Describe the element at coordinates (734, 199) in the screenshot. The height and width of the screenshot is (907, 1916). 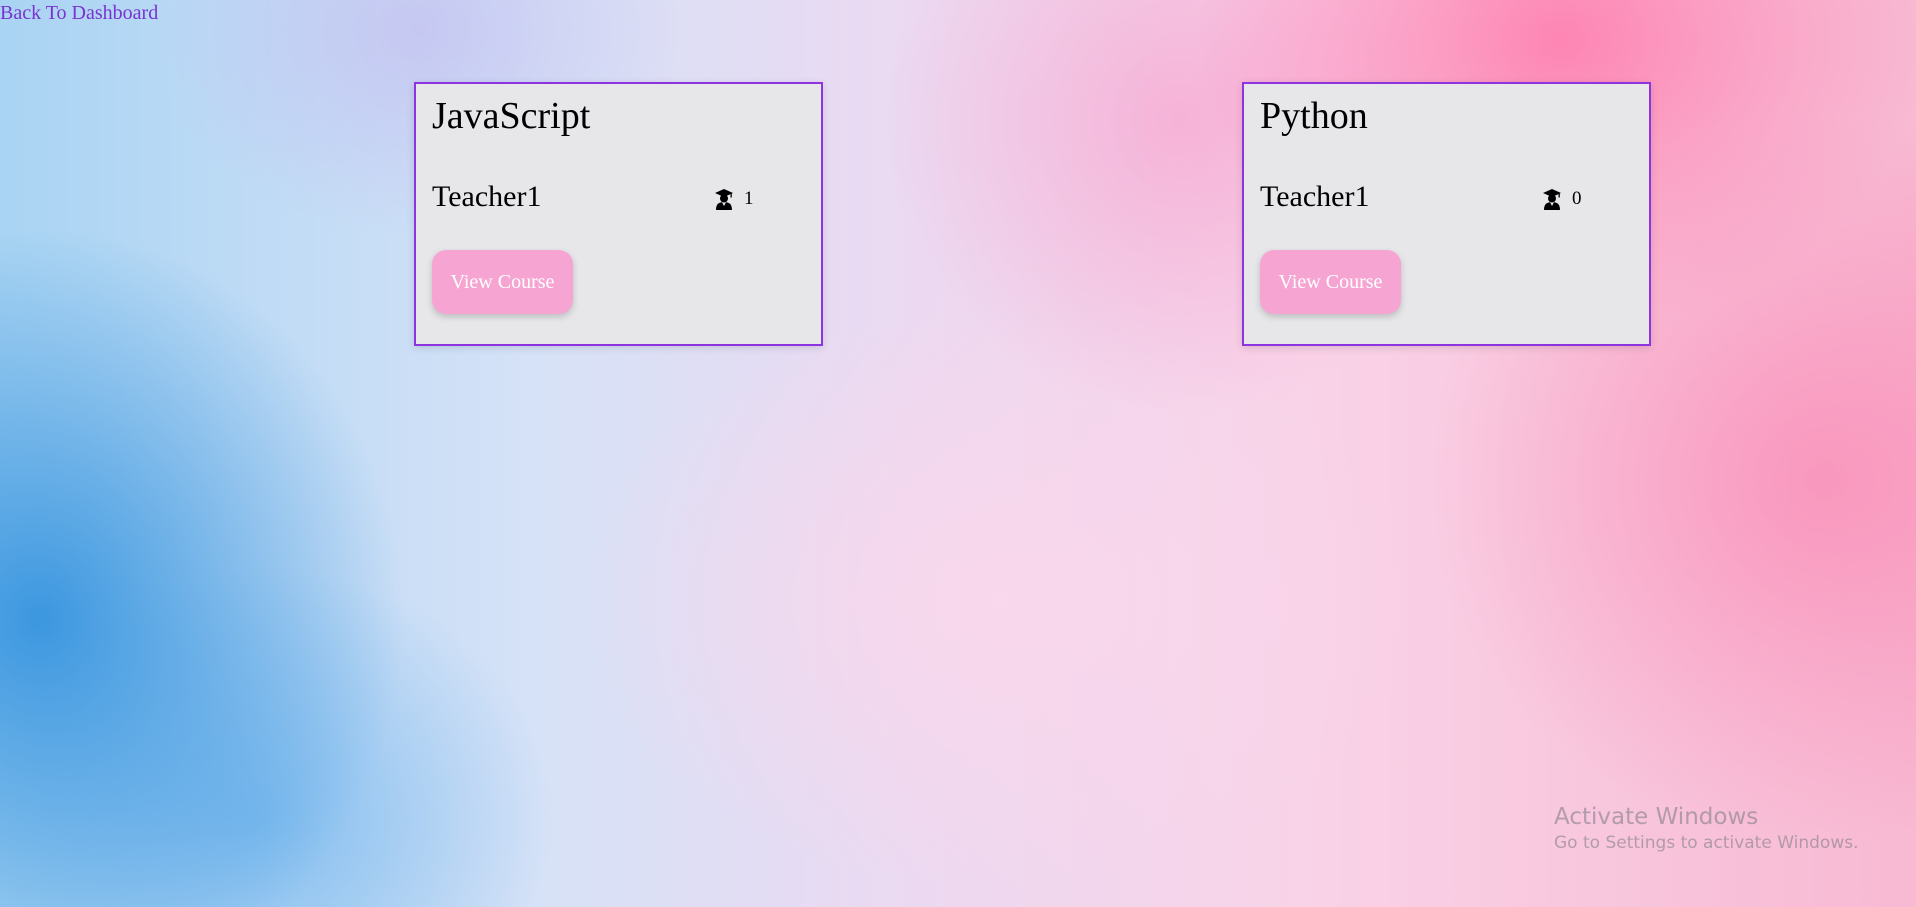
I see `student-count: 1` at that location.